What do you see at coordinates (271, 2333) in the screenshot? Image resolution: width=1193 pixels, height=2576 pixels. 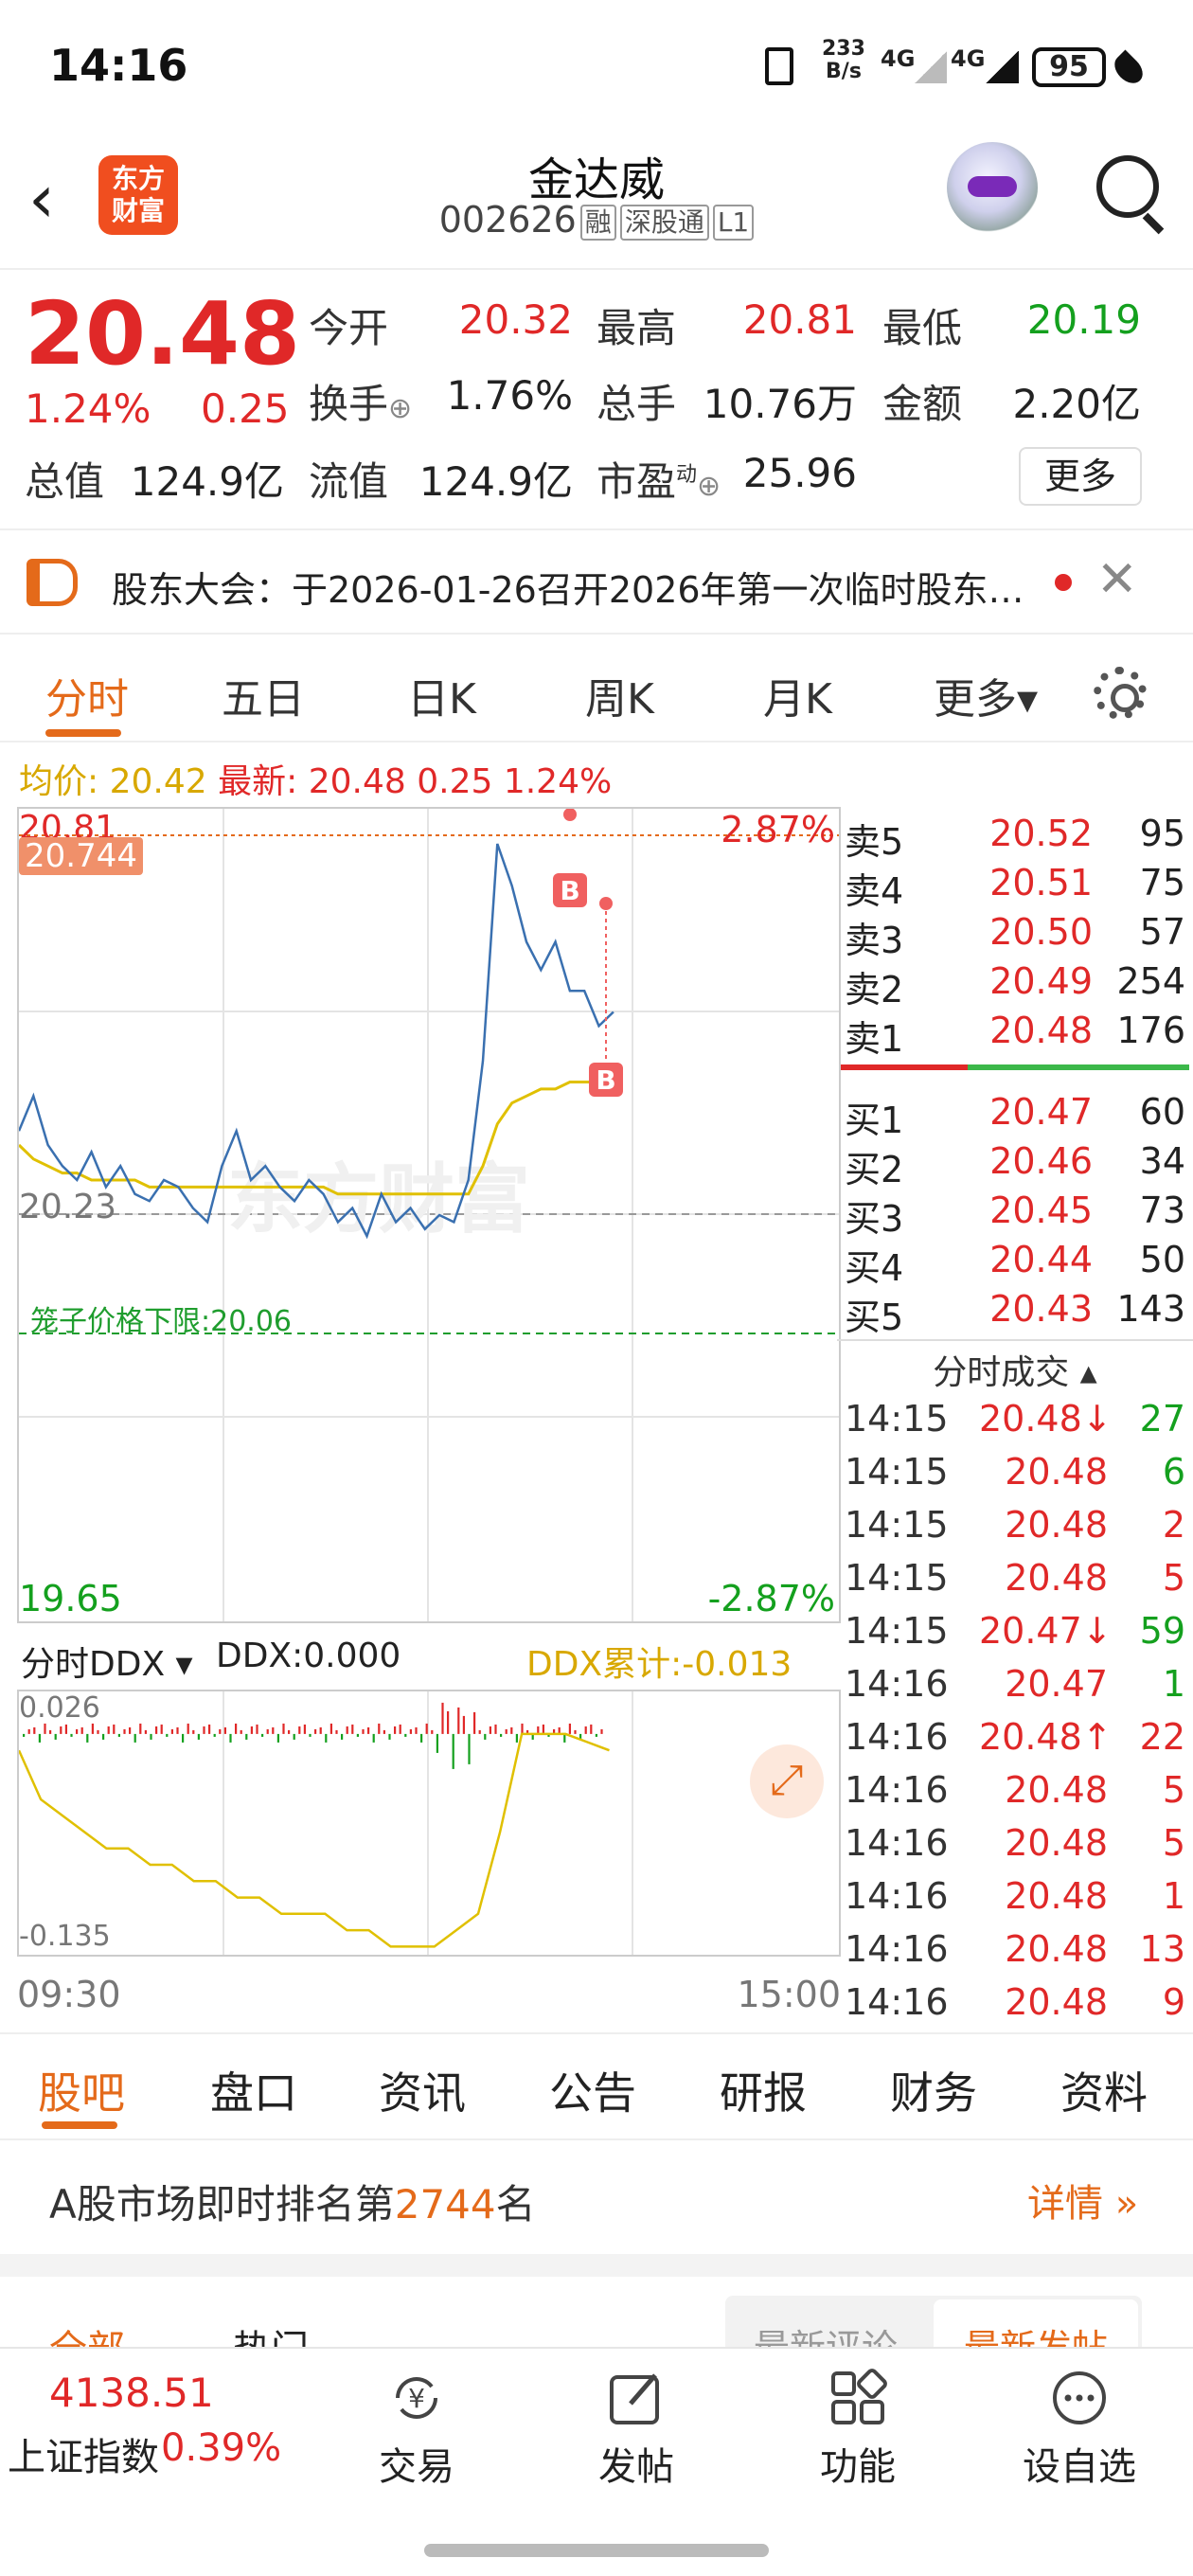 I see `tab-hot-posts: 热门` at bounding box center [271, 2333].